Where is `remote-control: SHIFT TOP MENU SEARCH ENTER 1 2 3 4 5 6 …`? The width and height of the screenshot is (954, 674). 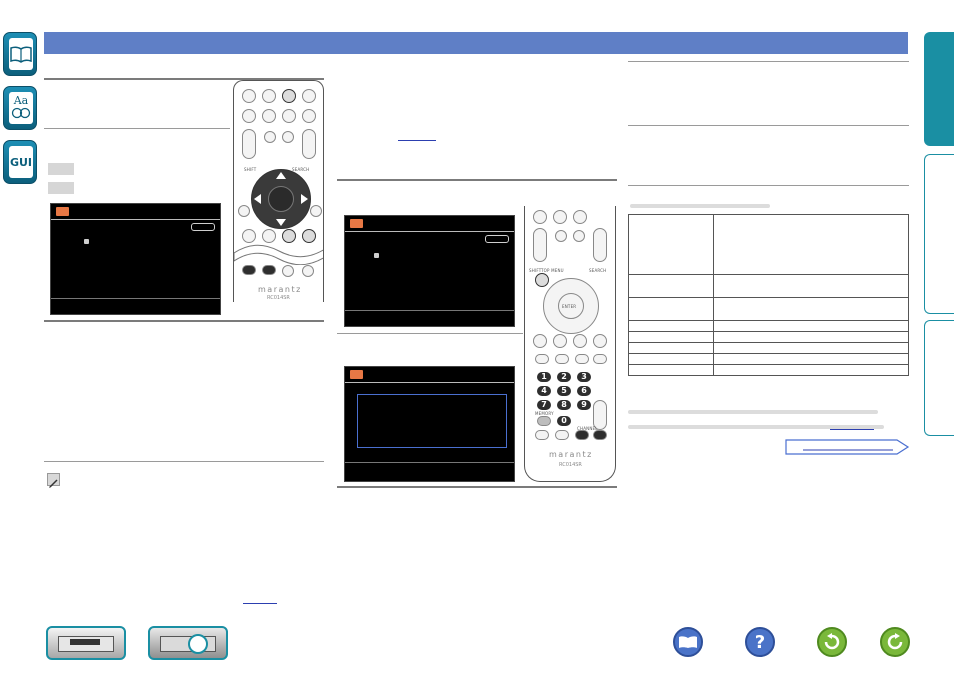
remote-control: SHIFT TOP MENU SEARCH ENTER 1 2 3 4 5 6 … is located at coordinates (570, 344).